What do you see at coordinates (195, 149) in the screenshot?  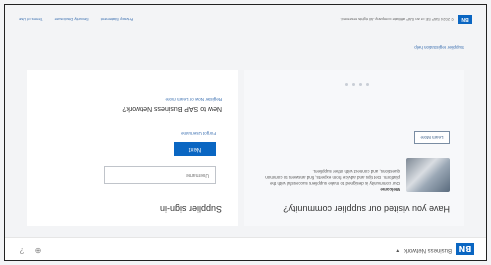 I see `next-button: Next` at bounding box center [195, 149].